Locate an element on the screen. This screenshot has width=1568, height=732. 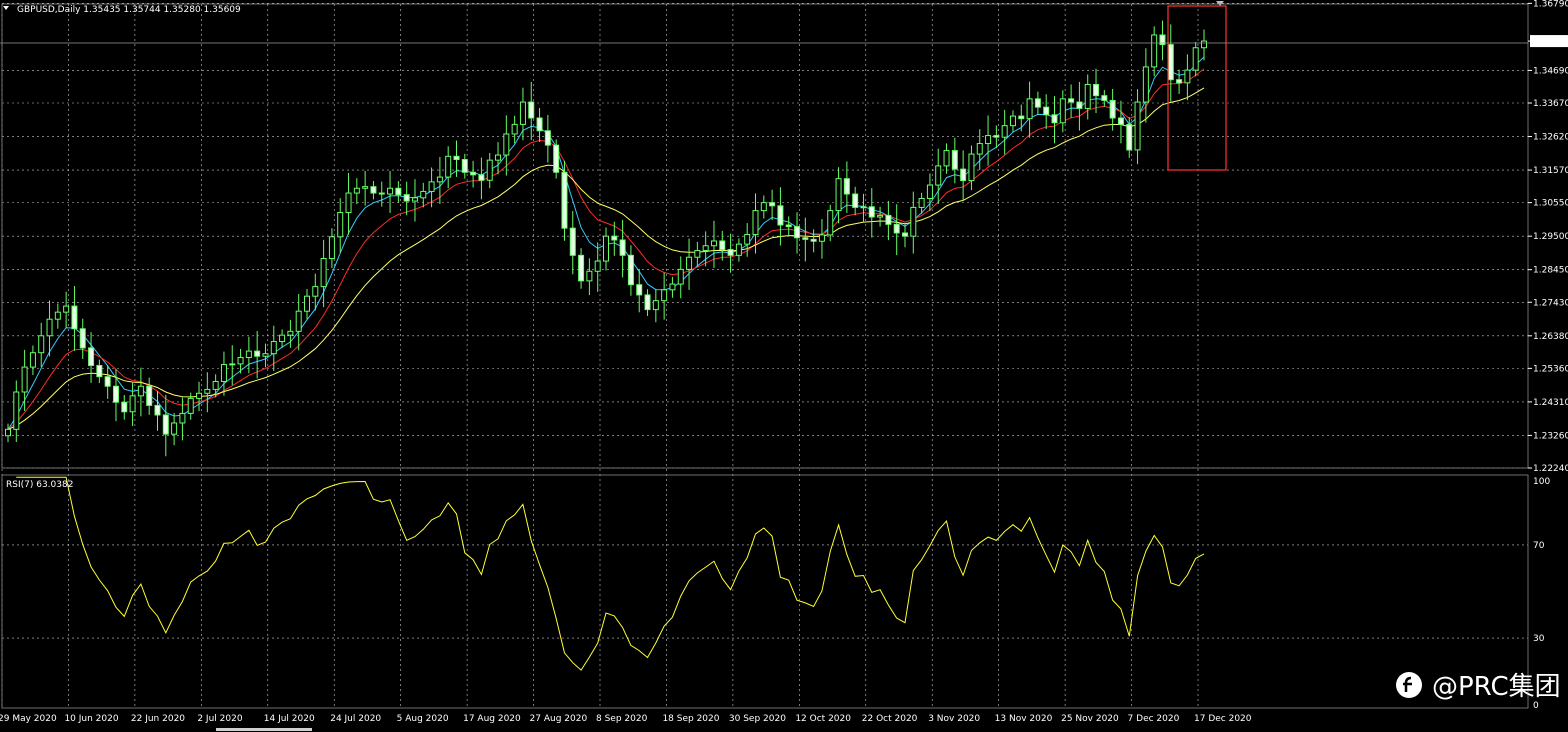
rsi-tick-label: 70 is located at coordinates (1539, 546).